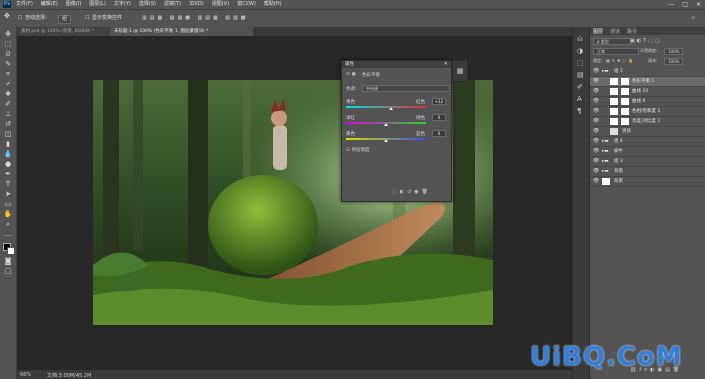 The image size is (705, 379). Describe the element at coordinates (65, 19) in the screenshot. I see `auto-select-dropdown: 组` at that location.